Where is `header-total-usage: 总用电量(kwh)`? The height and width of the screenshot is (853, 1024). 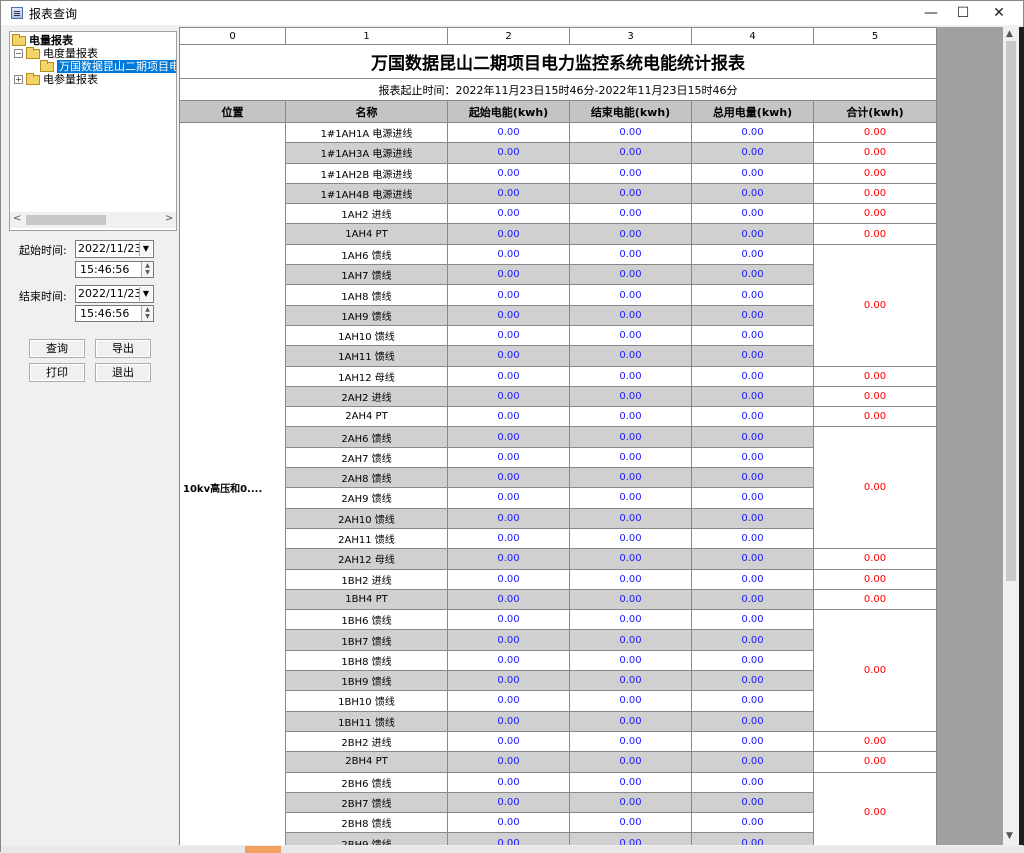 header-total-usage: 总用电量(kwh) is located at coordinates (752, 111).